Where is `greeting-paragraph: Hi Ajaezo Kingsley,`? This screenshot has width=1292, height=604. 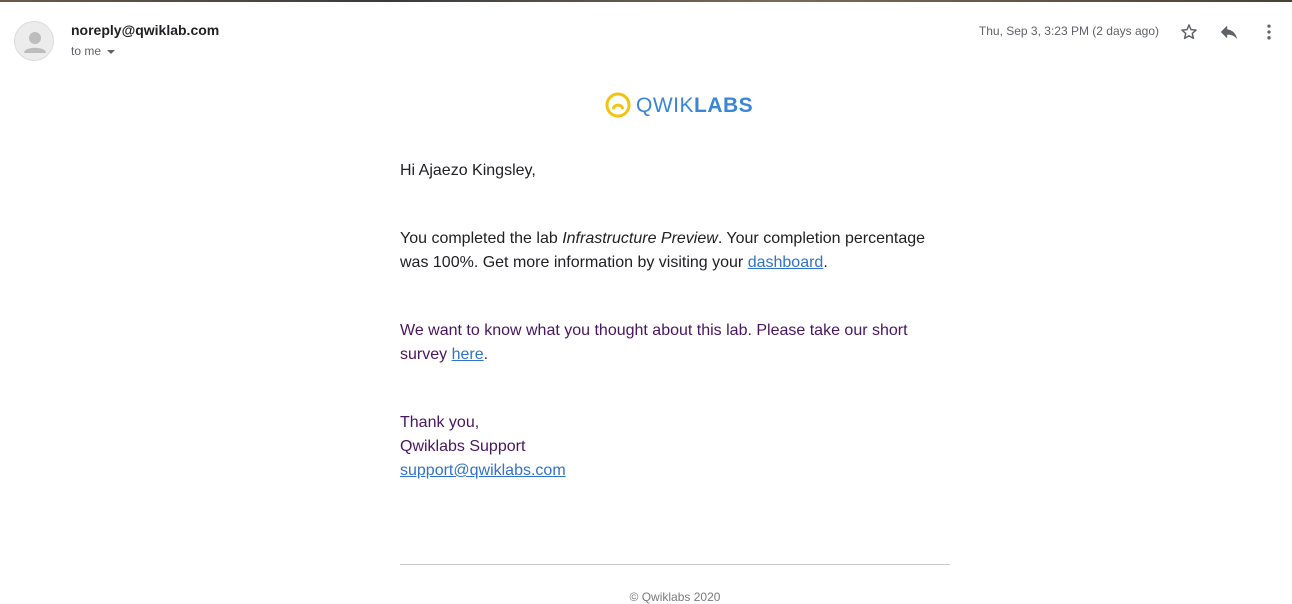
greeting-paragraph: Hi Ajaezo Kingsley, is located at coordinates (675, 171).